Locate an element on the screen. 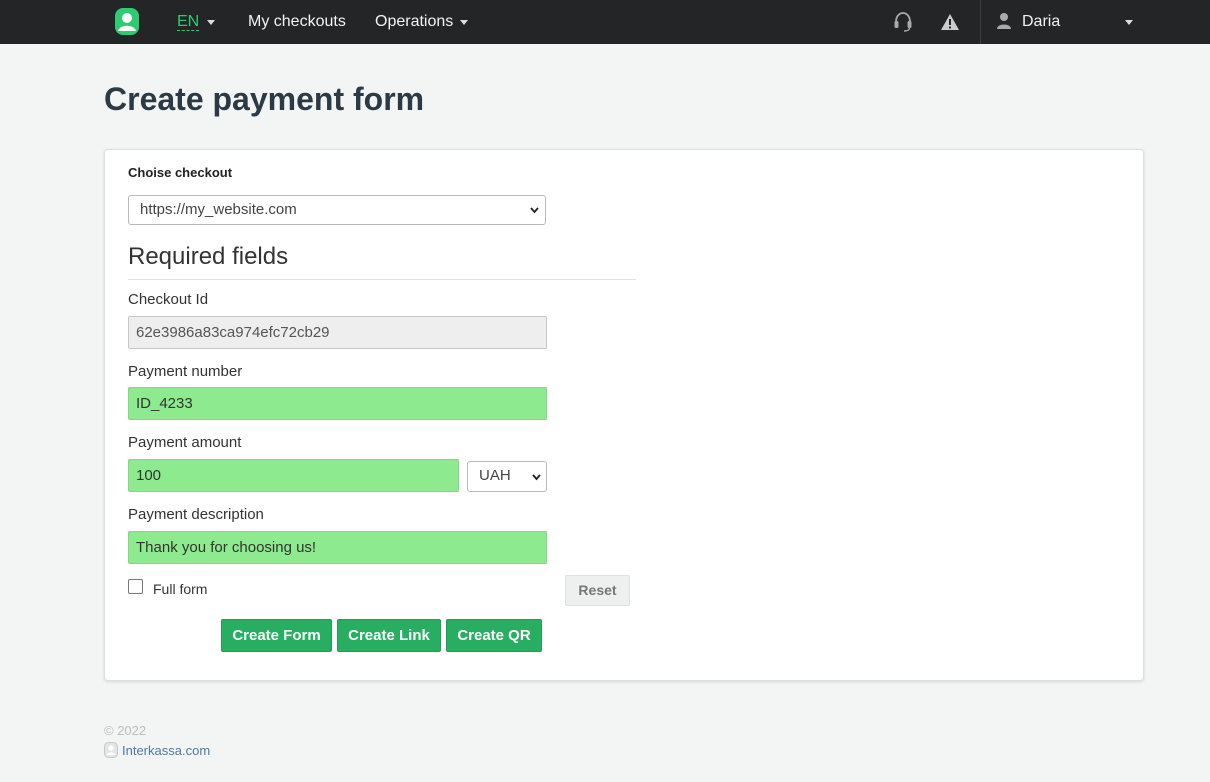  footer-site-link: Interkassa.com is located at coordinates (166, 750).